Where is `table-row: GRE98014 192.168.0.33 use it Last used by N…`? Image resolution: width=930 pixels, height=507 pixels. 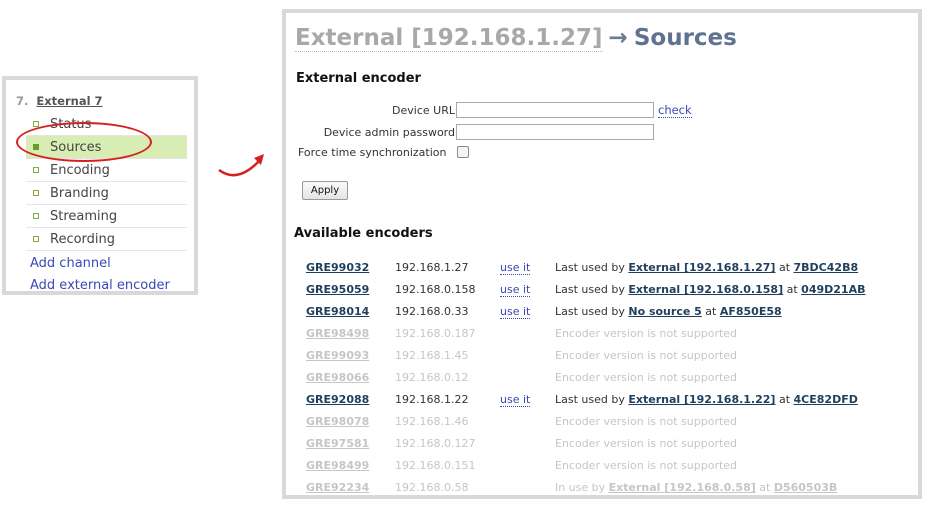
table-row: GRE98014 192.168.0.33 use it Last used by N… is located at coordinates (606, 312).